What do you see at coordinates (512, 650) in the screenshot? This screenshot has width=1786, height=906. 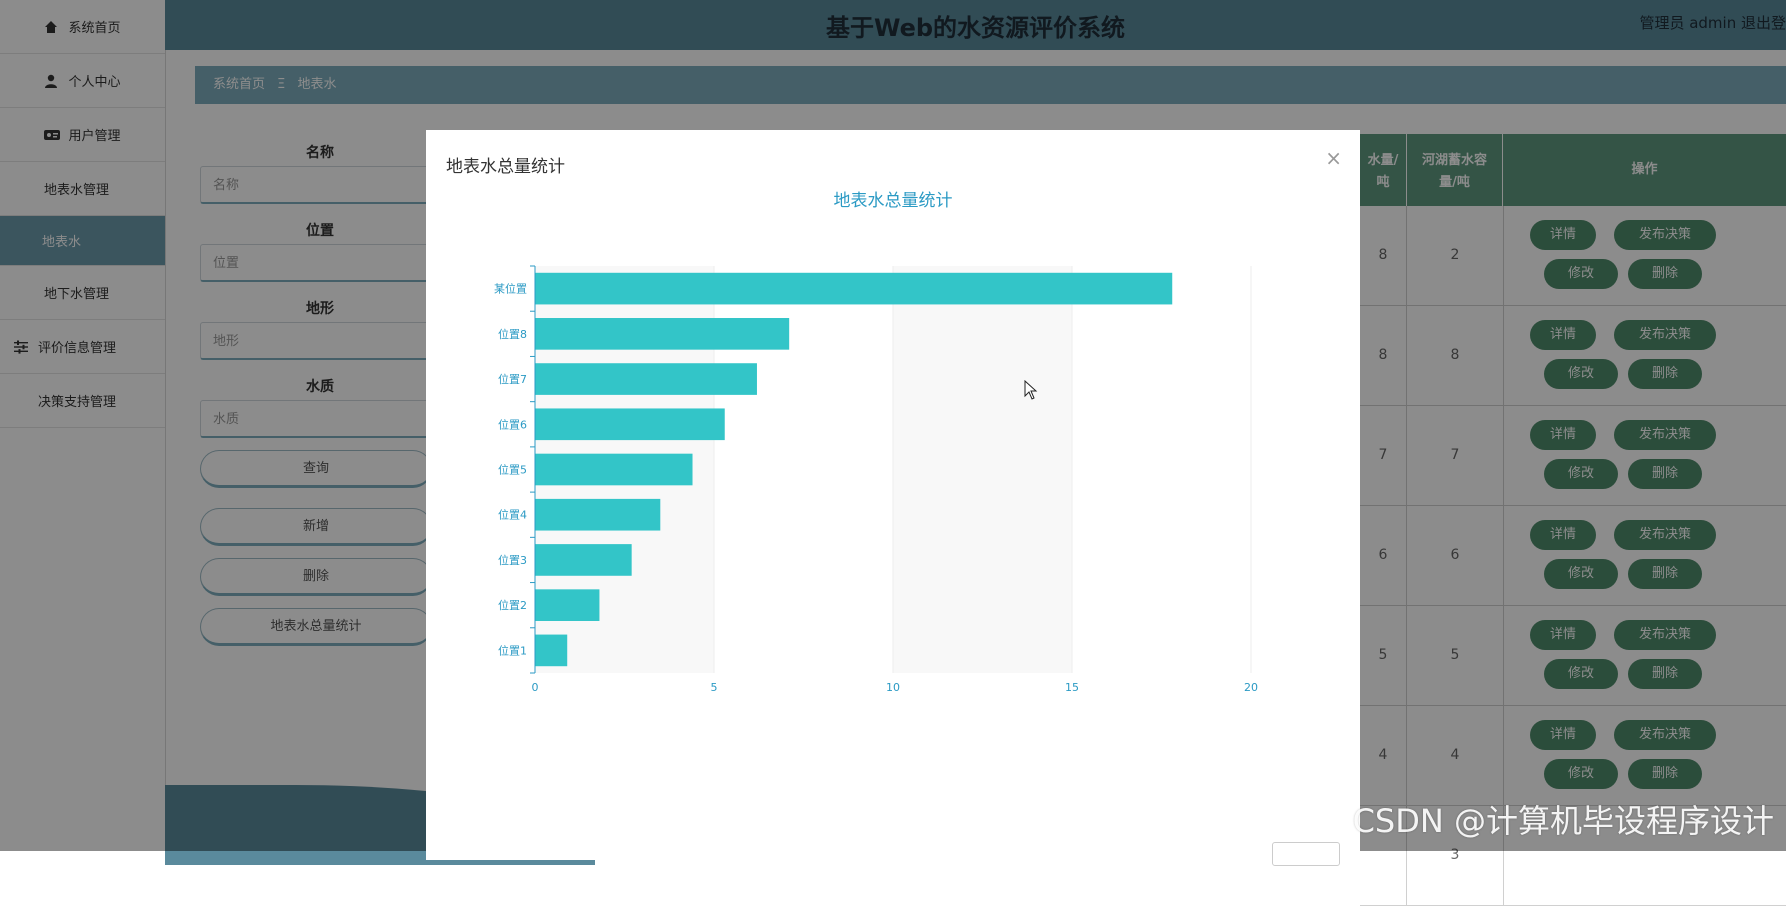 I see `y-tick-label: 位置1` at bounding box center [512, 650].